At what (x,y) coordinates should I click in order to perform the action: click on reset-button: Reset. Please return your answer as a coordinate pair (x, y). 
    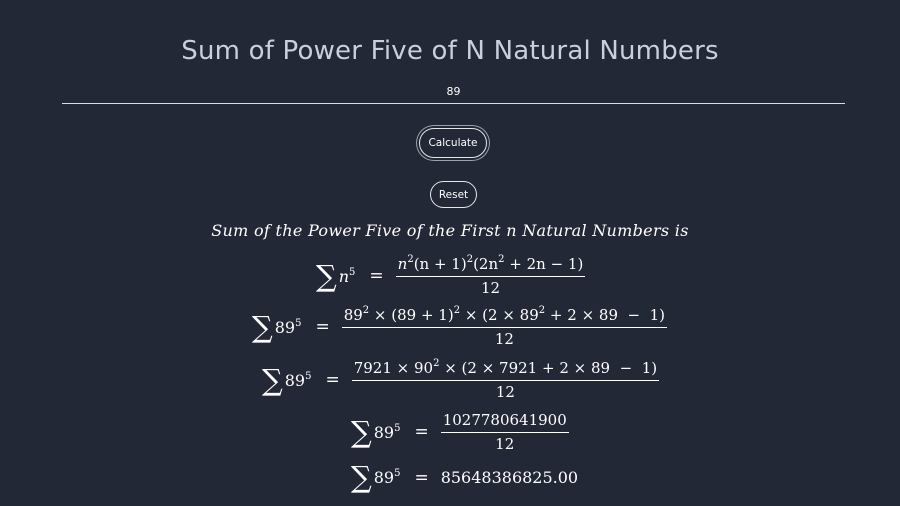
    Looking at the image, I should click on (453, 194).